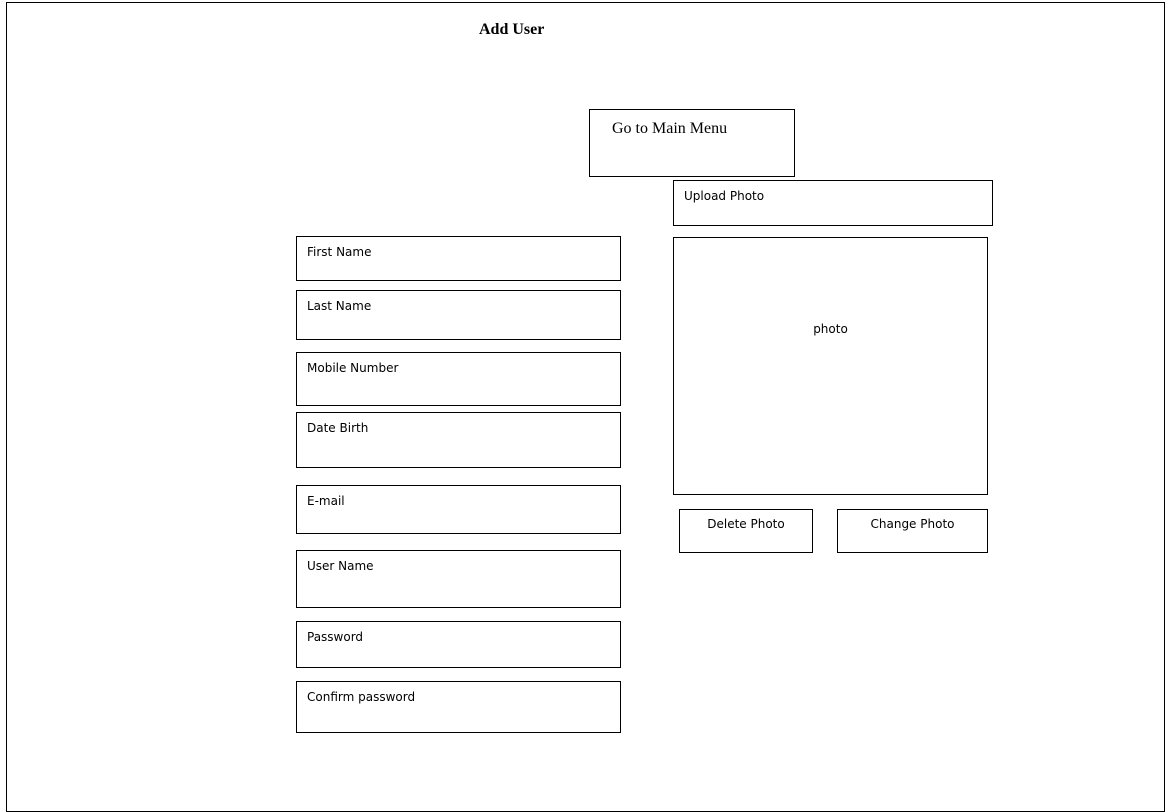 This screenshot has height=812, width=1169. I want to click on change-photo-button: Change Photo, so click(912, 531).